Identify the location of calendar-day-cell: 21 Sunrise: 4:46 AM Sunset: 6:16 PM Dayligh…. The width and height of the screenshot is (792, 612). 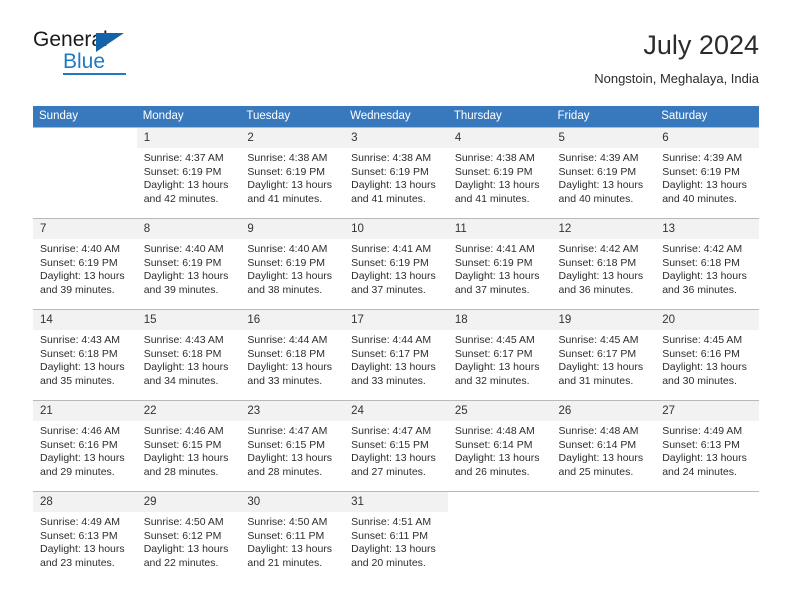
(85, 446).